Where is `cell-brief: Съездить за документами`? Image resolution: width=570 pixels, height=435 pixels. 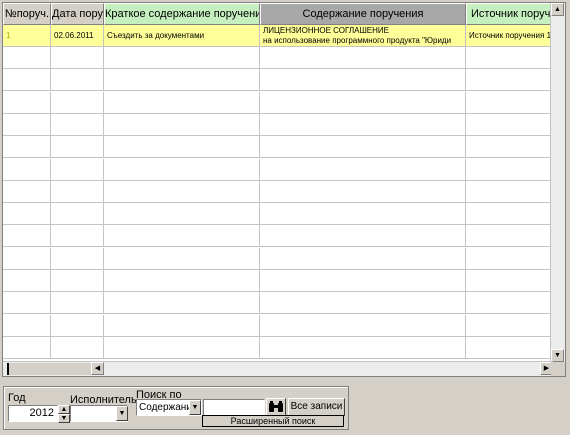 cell-brief: Съездить за документами is located at coordinates (182, 36).